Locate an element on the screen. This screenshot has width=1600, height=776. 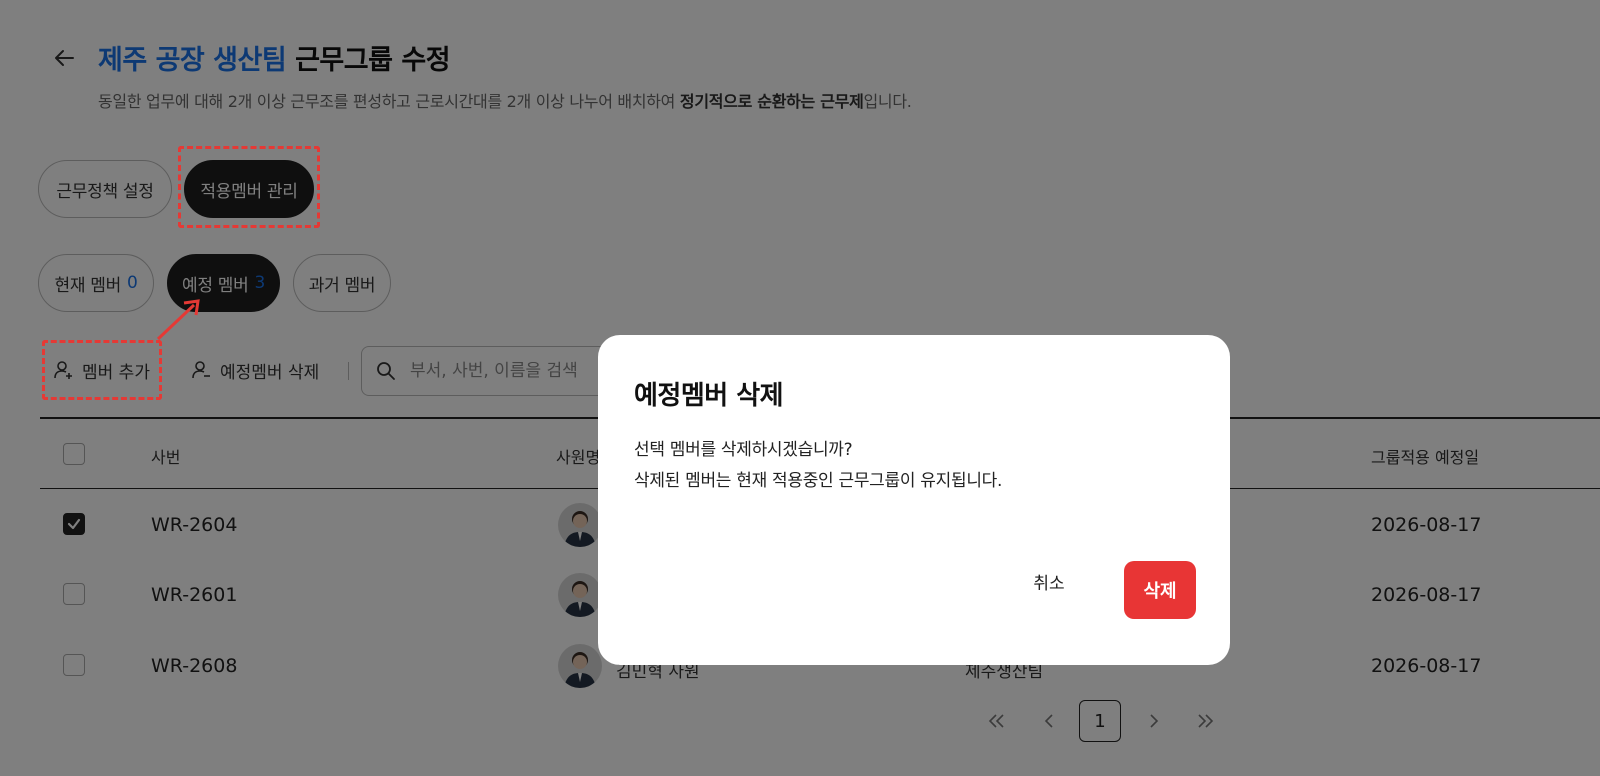
confirm-delete-button: 삭제 is located at coordinates (1160, 590).